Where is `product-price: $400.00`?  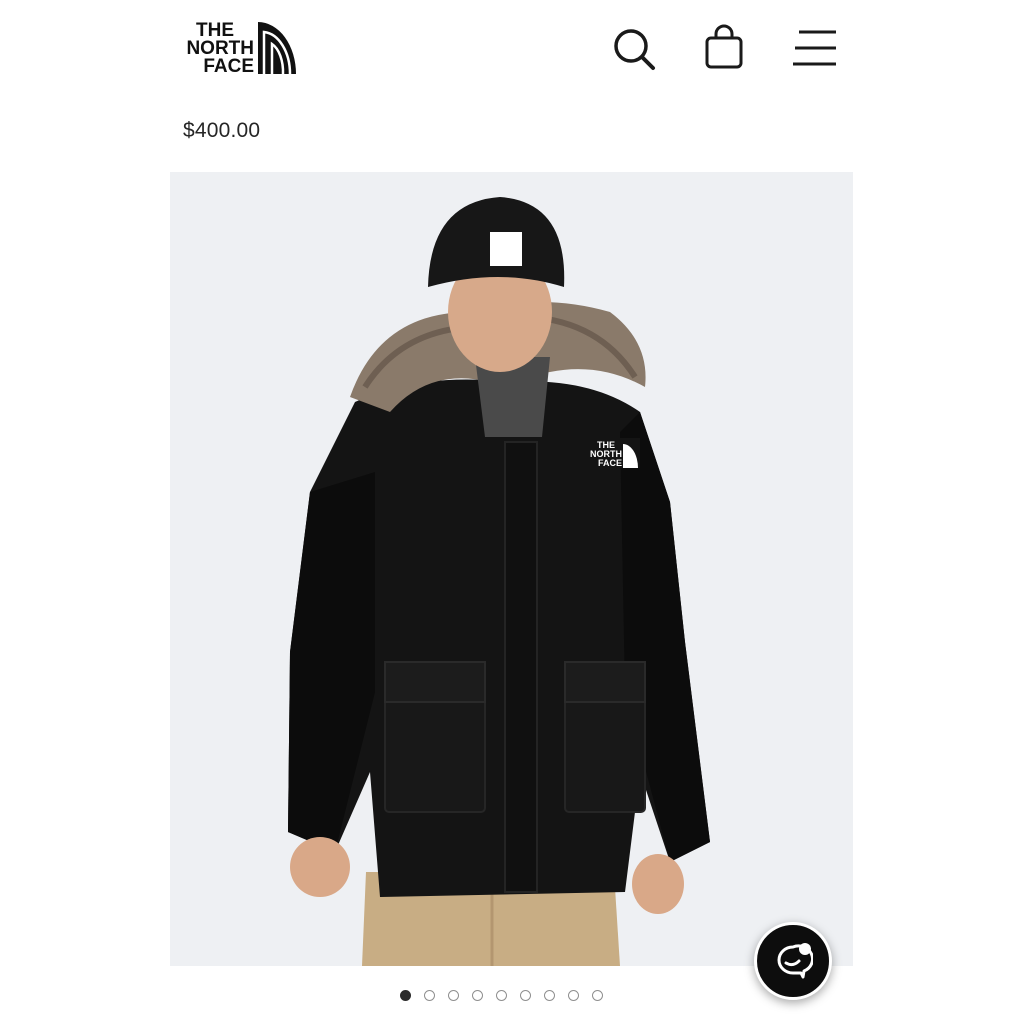 product-price: $400.00 is located at coordinates (222, 130).